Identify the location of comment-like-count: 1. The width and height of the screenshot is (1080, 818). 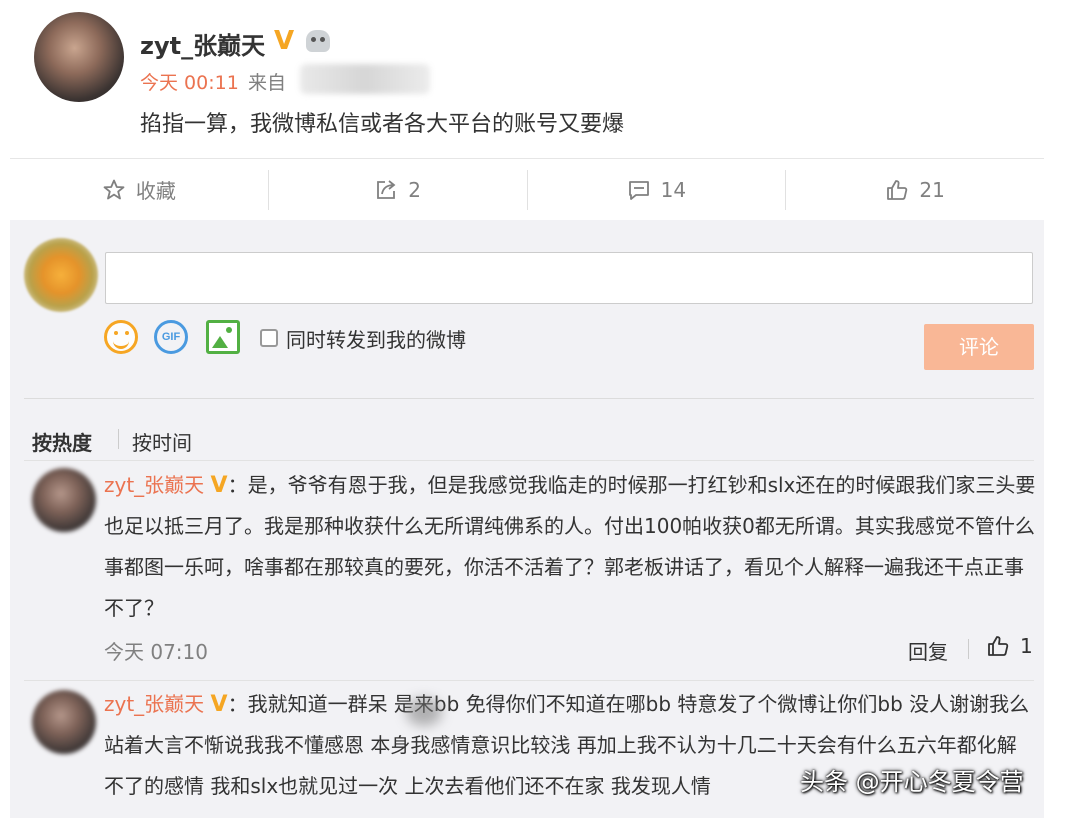
(1026, 646).